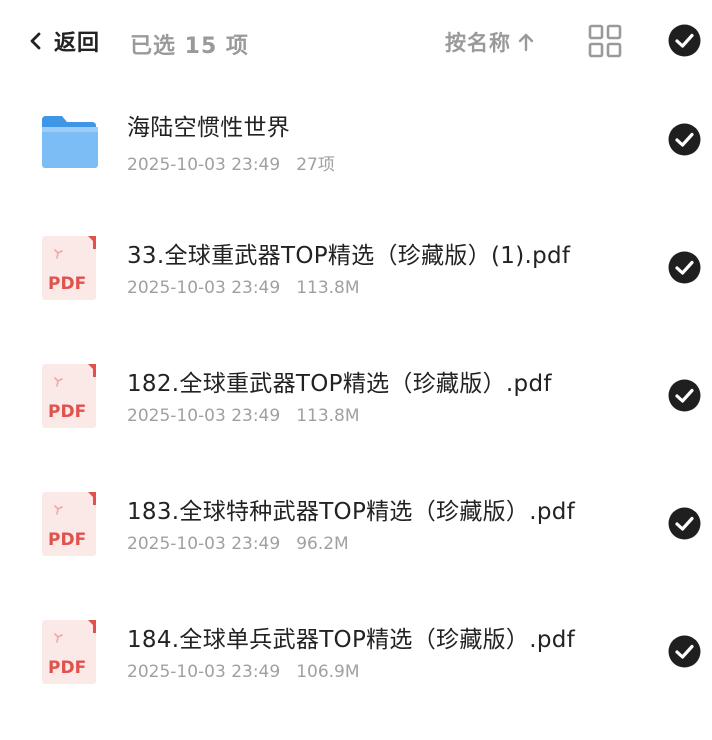 Image resolution: width=712 pixels, height=740 pixels. I want to click on file-meta: 2025-10-03 23:49 106.9M, so click(243, 672).